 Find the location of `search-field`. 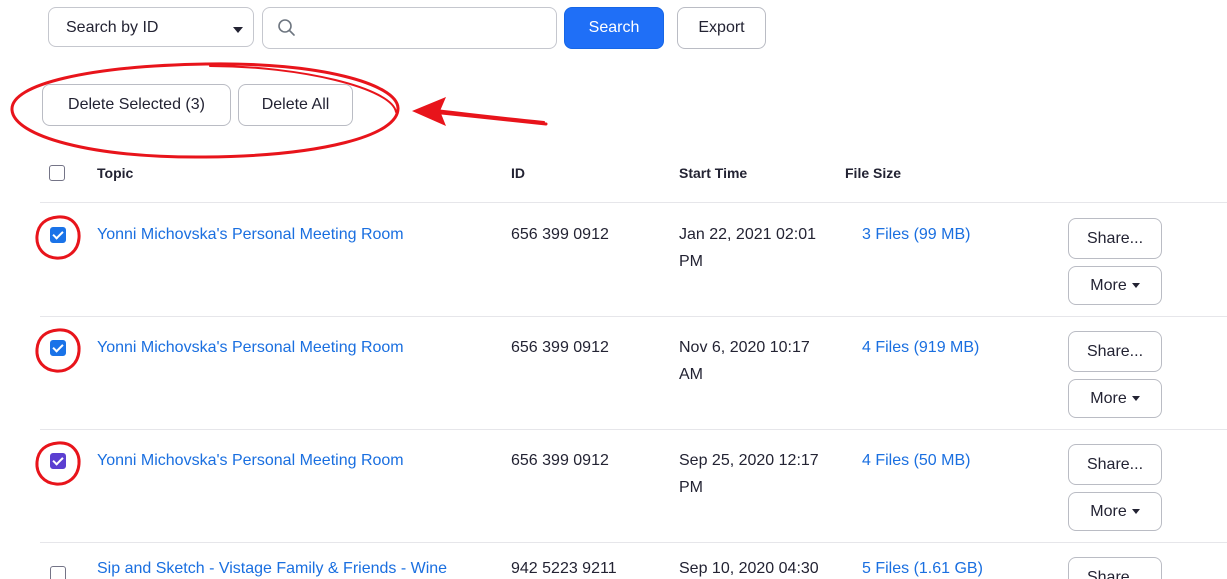

search-field is located at coordinates (409, 28).